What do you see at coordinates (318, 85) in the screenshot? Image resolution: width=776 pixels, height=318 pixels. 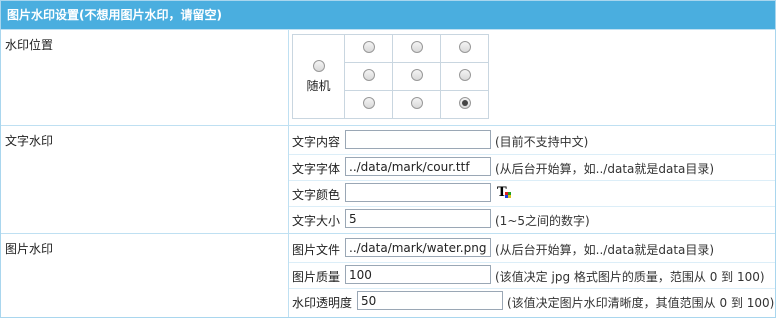 I see `position-random-label: 随机` at bounding box center [318, 85].